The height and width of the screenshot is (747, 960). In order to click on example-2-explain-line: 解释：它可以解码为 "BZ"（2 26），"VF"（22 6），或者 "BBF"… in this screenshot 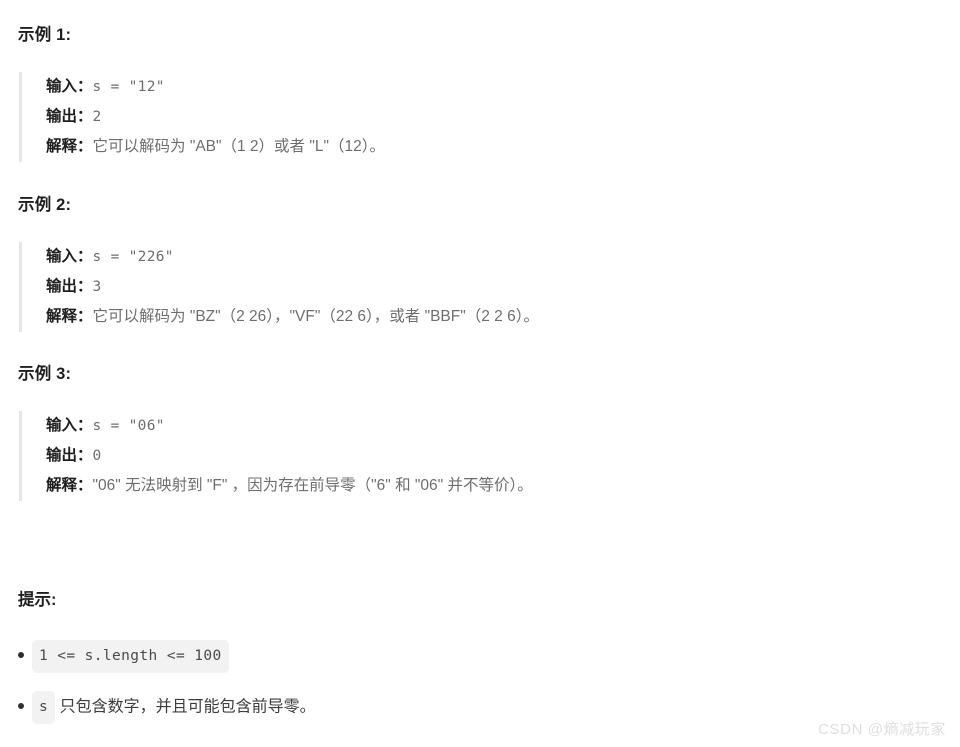, I will do `click(292, 317)`.